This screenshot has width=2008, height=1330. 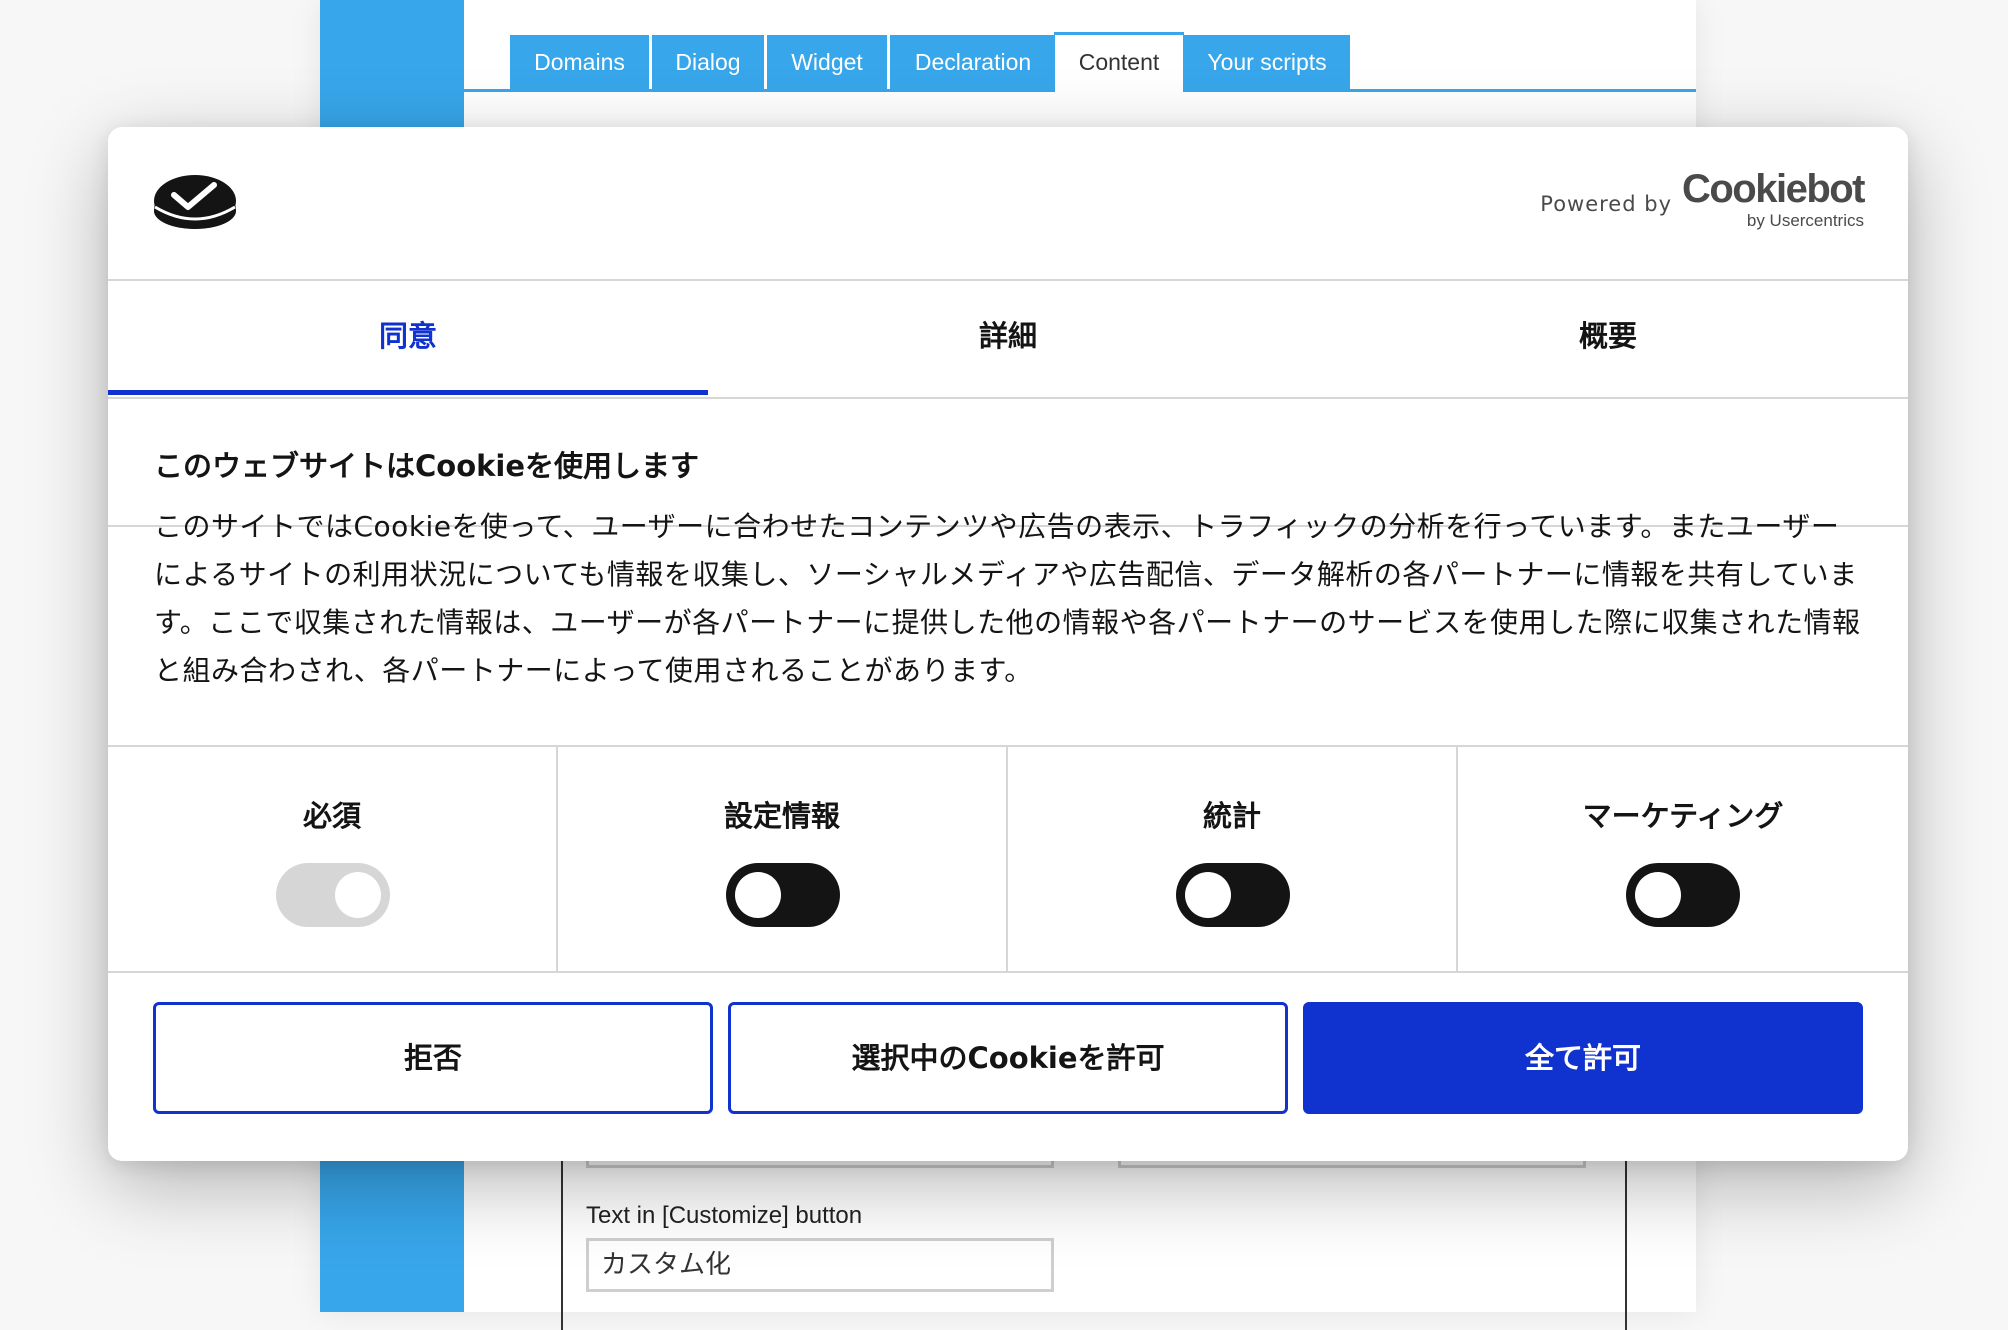 I want to click on tab-content: Content, so click(x=1119, y=62).